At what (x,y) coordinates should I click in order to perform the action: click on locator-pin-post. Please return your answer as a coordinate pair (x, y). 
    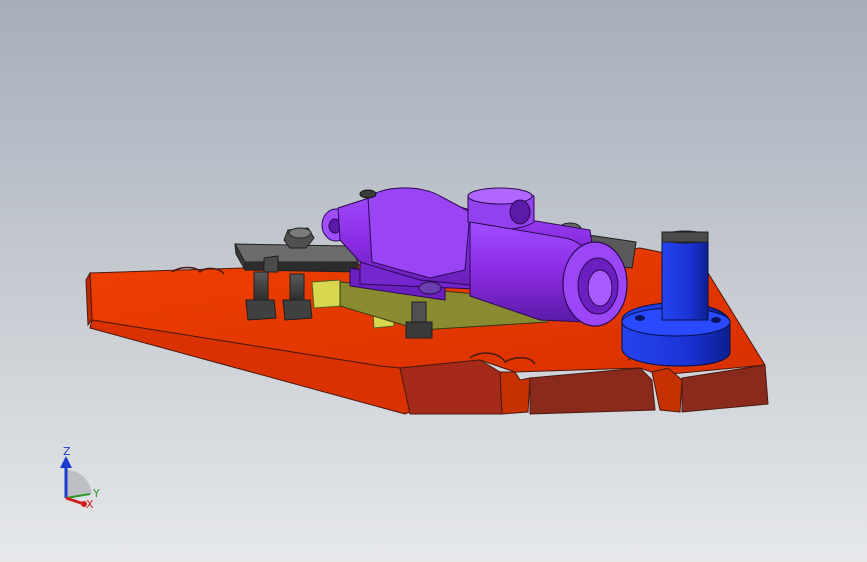
    Looking at the image, I should click on (685, 278).